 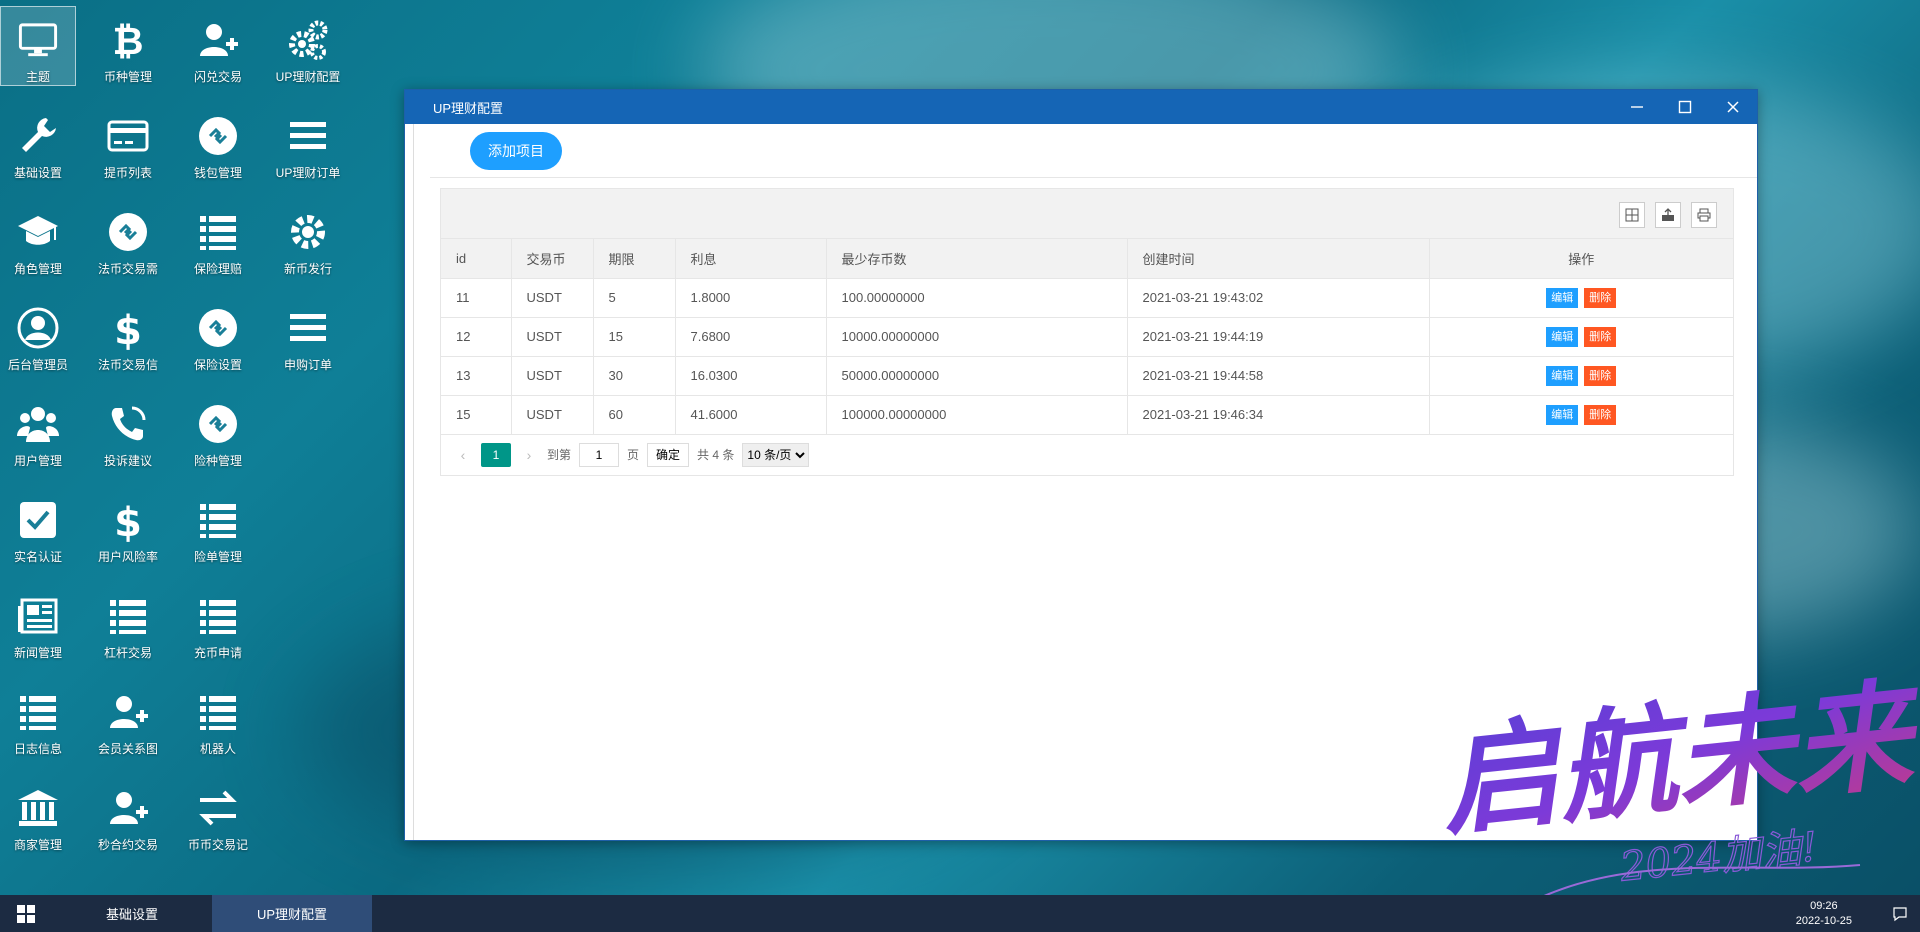 What do you see at coordinates (217, 173) in the screenshot?
I see `desktop-icon-label: 钱包管理` at bounding box center [217, 173].